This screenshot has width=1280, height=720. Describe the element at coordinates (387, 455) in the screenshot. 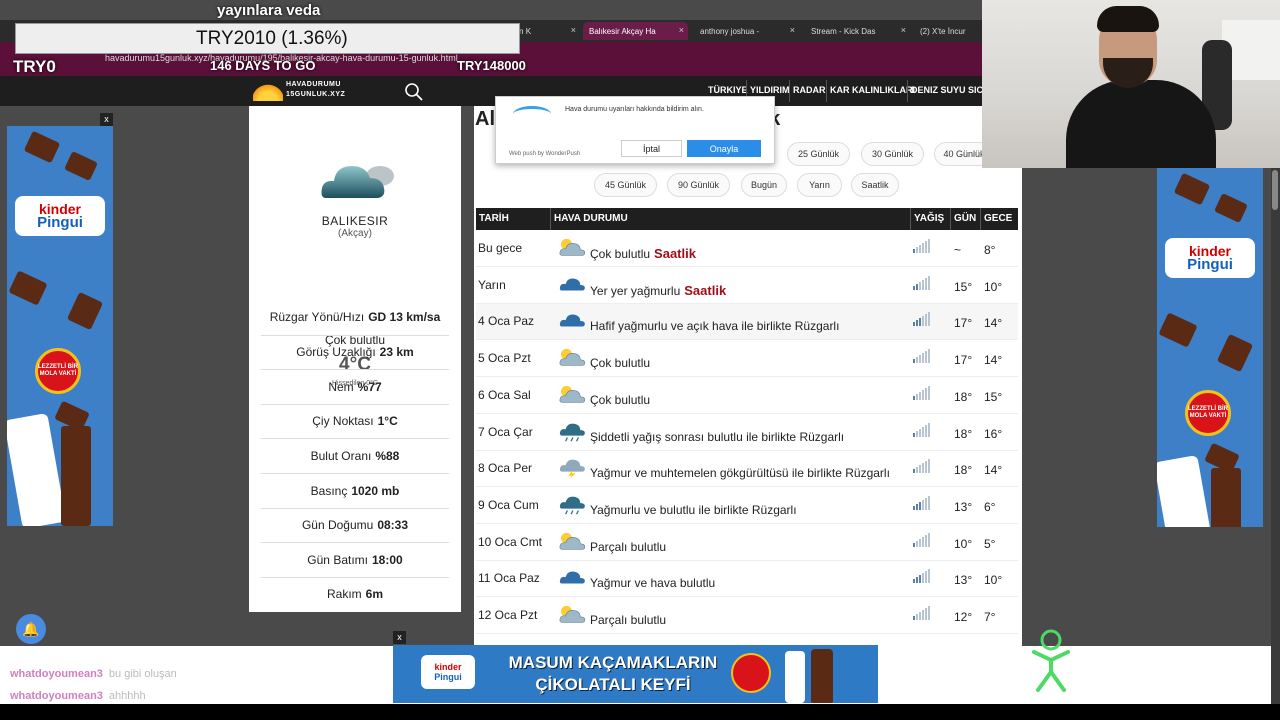

I see `stat-value: %88` at that location.